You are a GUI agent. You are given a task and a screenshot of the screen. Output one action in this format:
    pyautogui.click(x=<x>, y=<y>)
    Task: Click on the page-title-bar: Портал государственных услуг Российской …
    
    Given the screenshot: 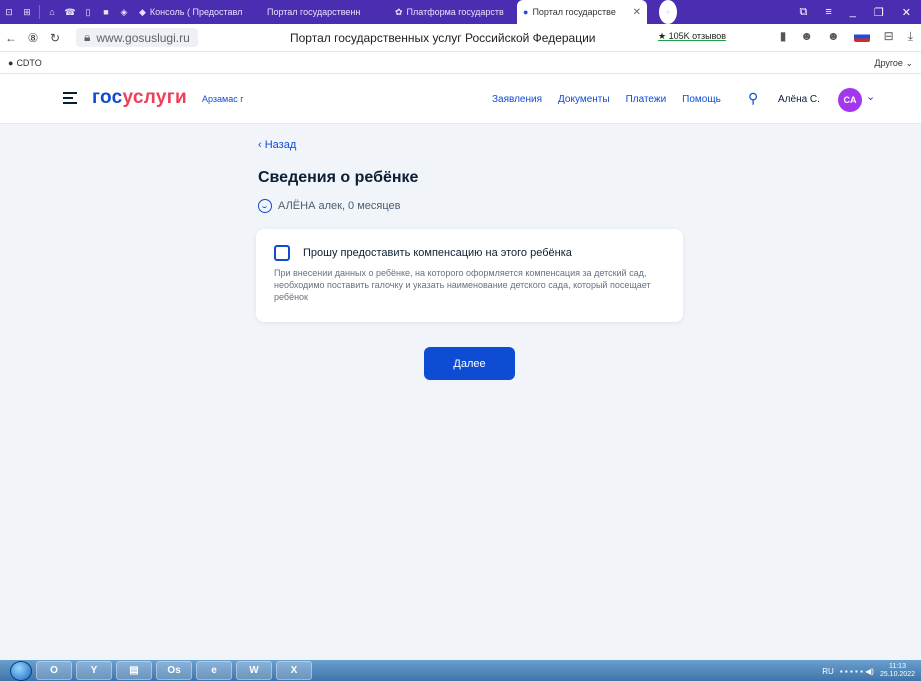 What is the action you would take?
    pyautogui.click(x=443, y=38)
    